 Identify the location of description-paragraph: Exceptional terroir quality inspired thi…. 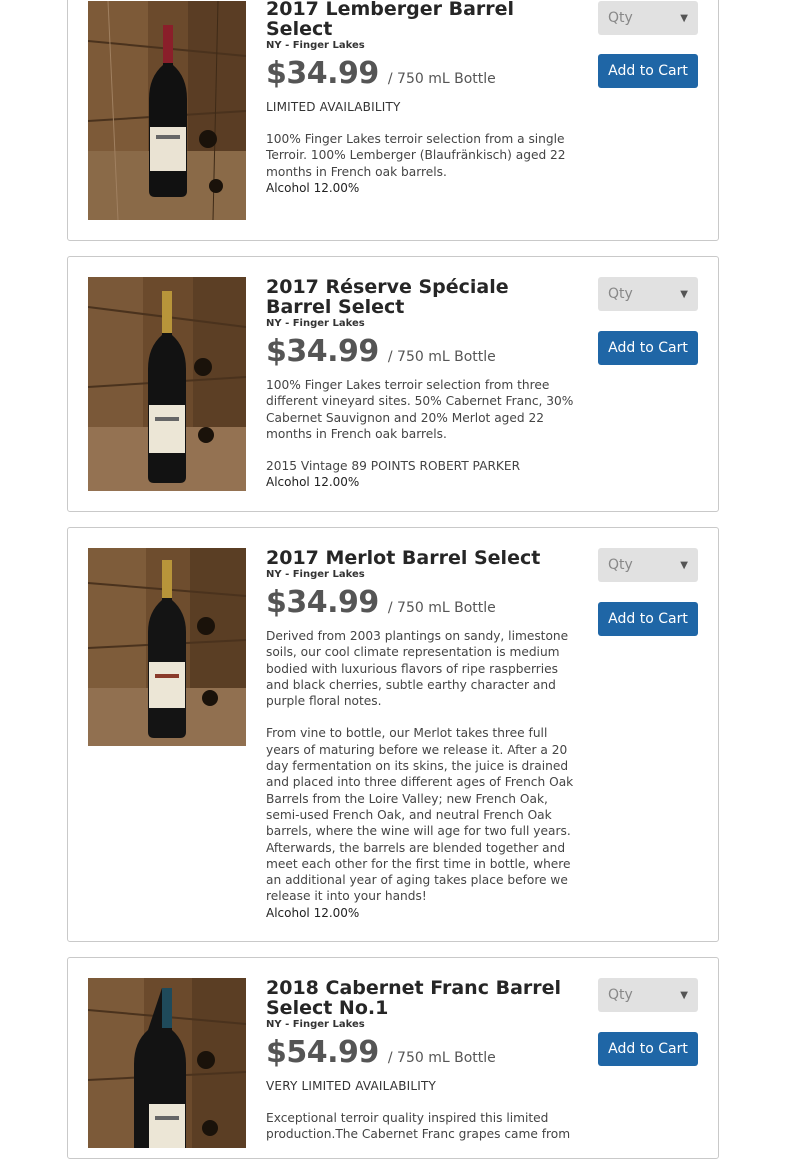
(418, 1126).